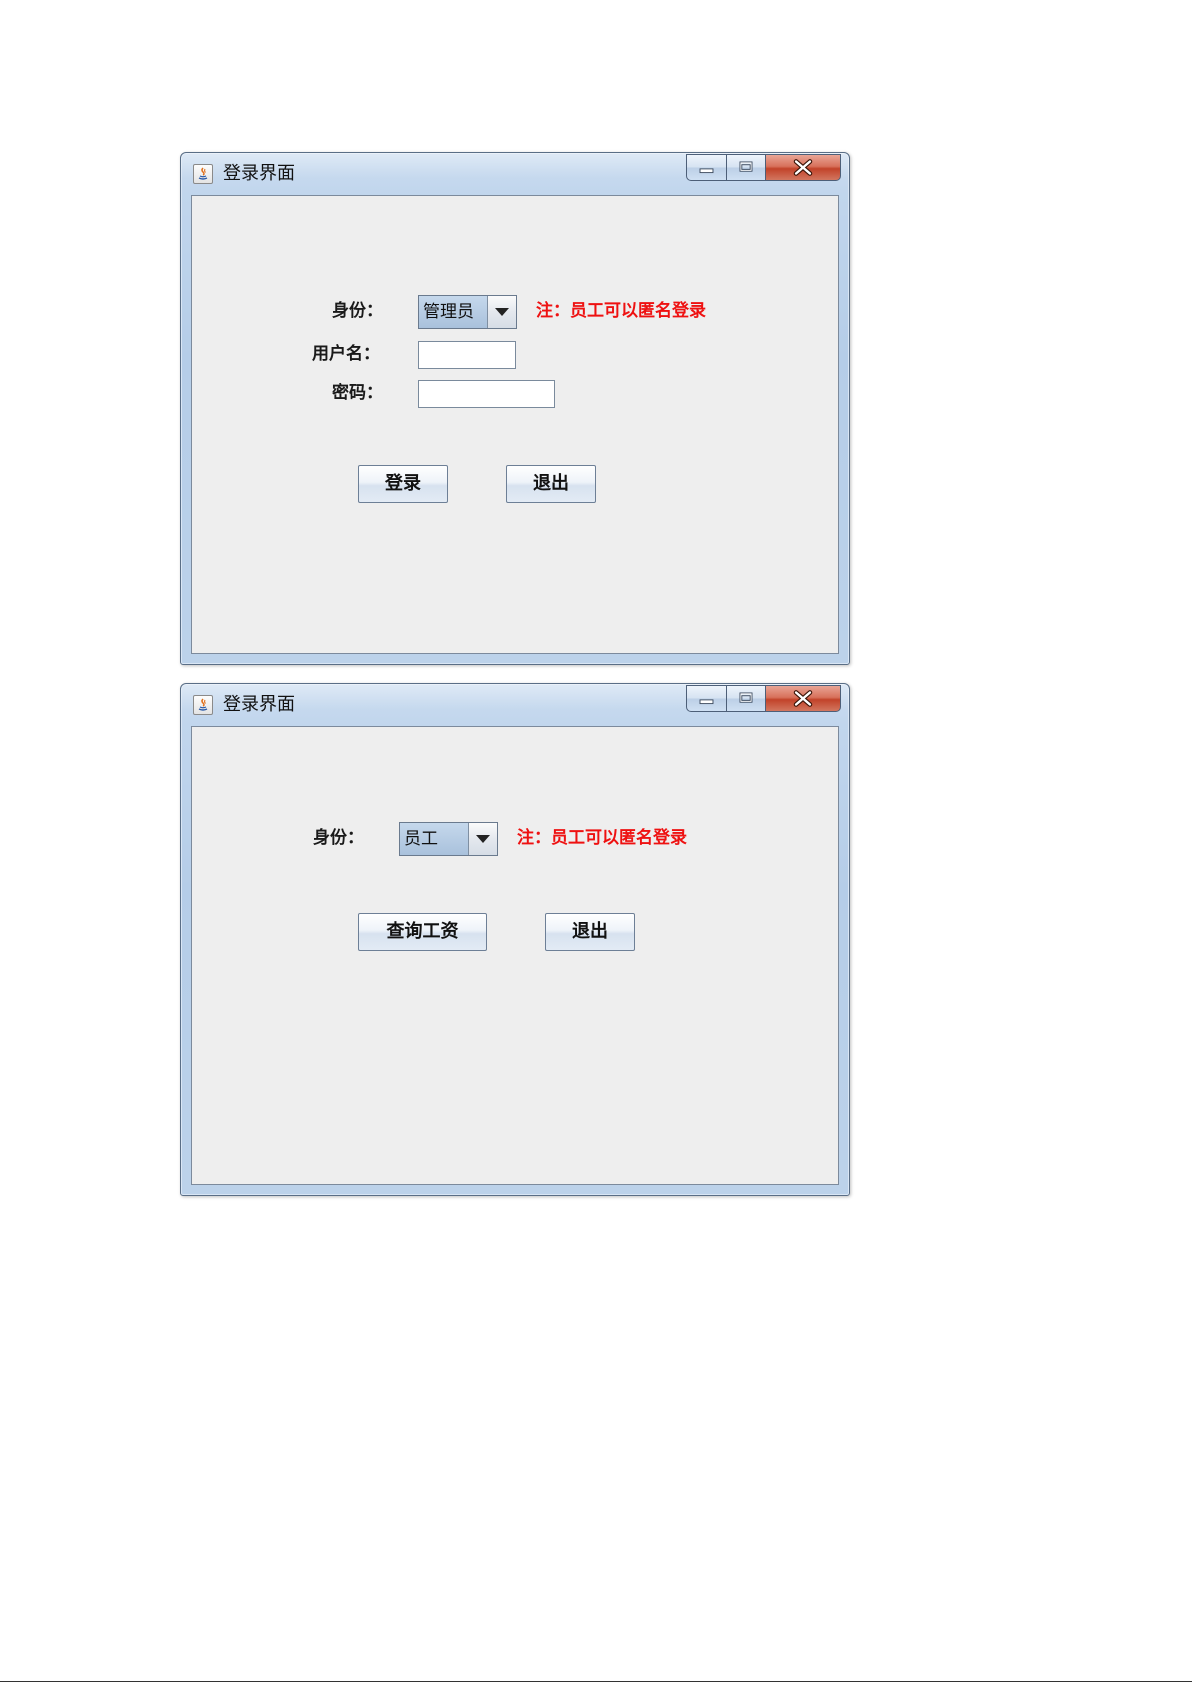  Describe the element at coordinates (515, 955) in the screenshot. I see `window-content: 身份： 员工 注：员工可以匿名登录 查询工资 退出` at that location.